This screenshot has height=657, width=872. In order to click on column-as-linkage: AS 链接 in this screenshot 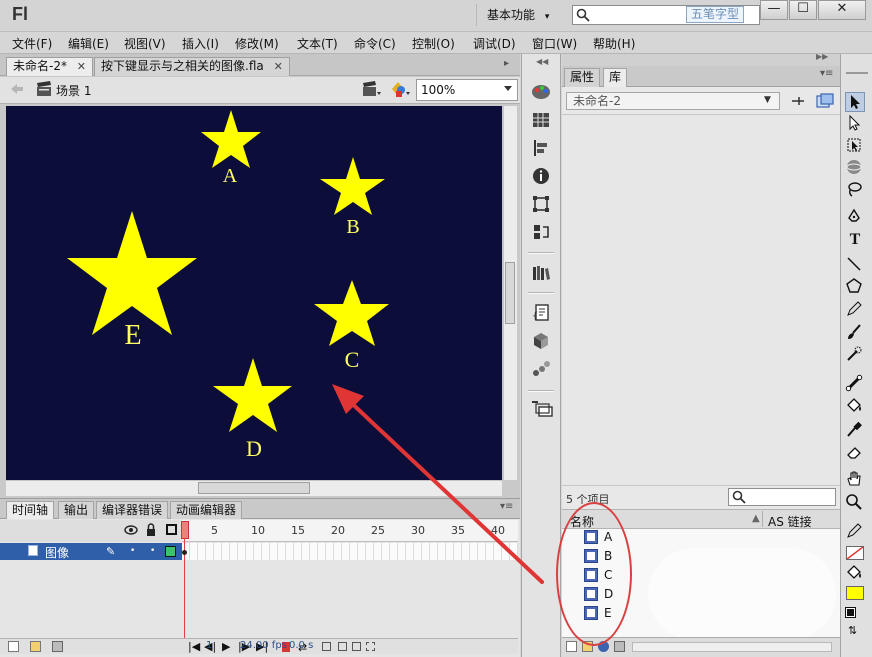, I will do `click(790, 521)`.